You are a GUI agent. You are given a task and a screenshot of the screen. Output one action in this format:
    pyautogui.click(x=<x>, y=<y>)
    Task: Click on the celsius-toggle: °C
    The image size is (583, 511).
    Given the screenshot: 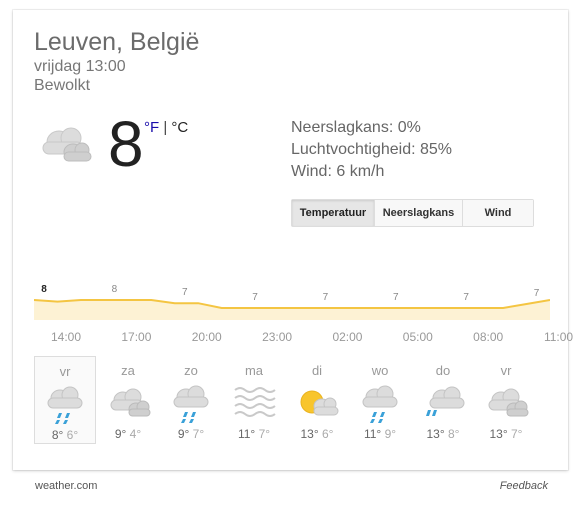 What is the action you would take?
    pyautogui.click(x=179, y=127)
    